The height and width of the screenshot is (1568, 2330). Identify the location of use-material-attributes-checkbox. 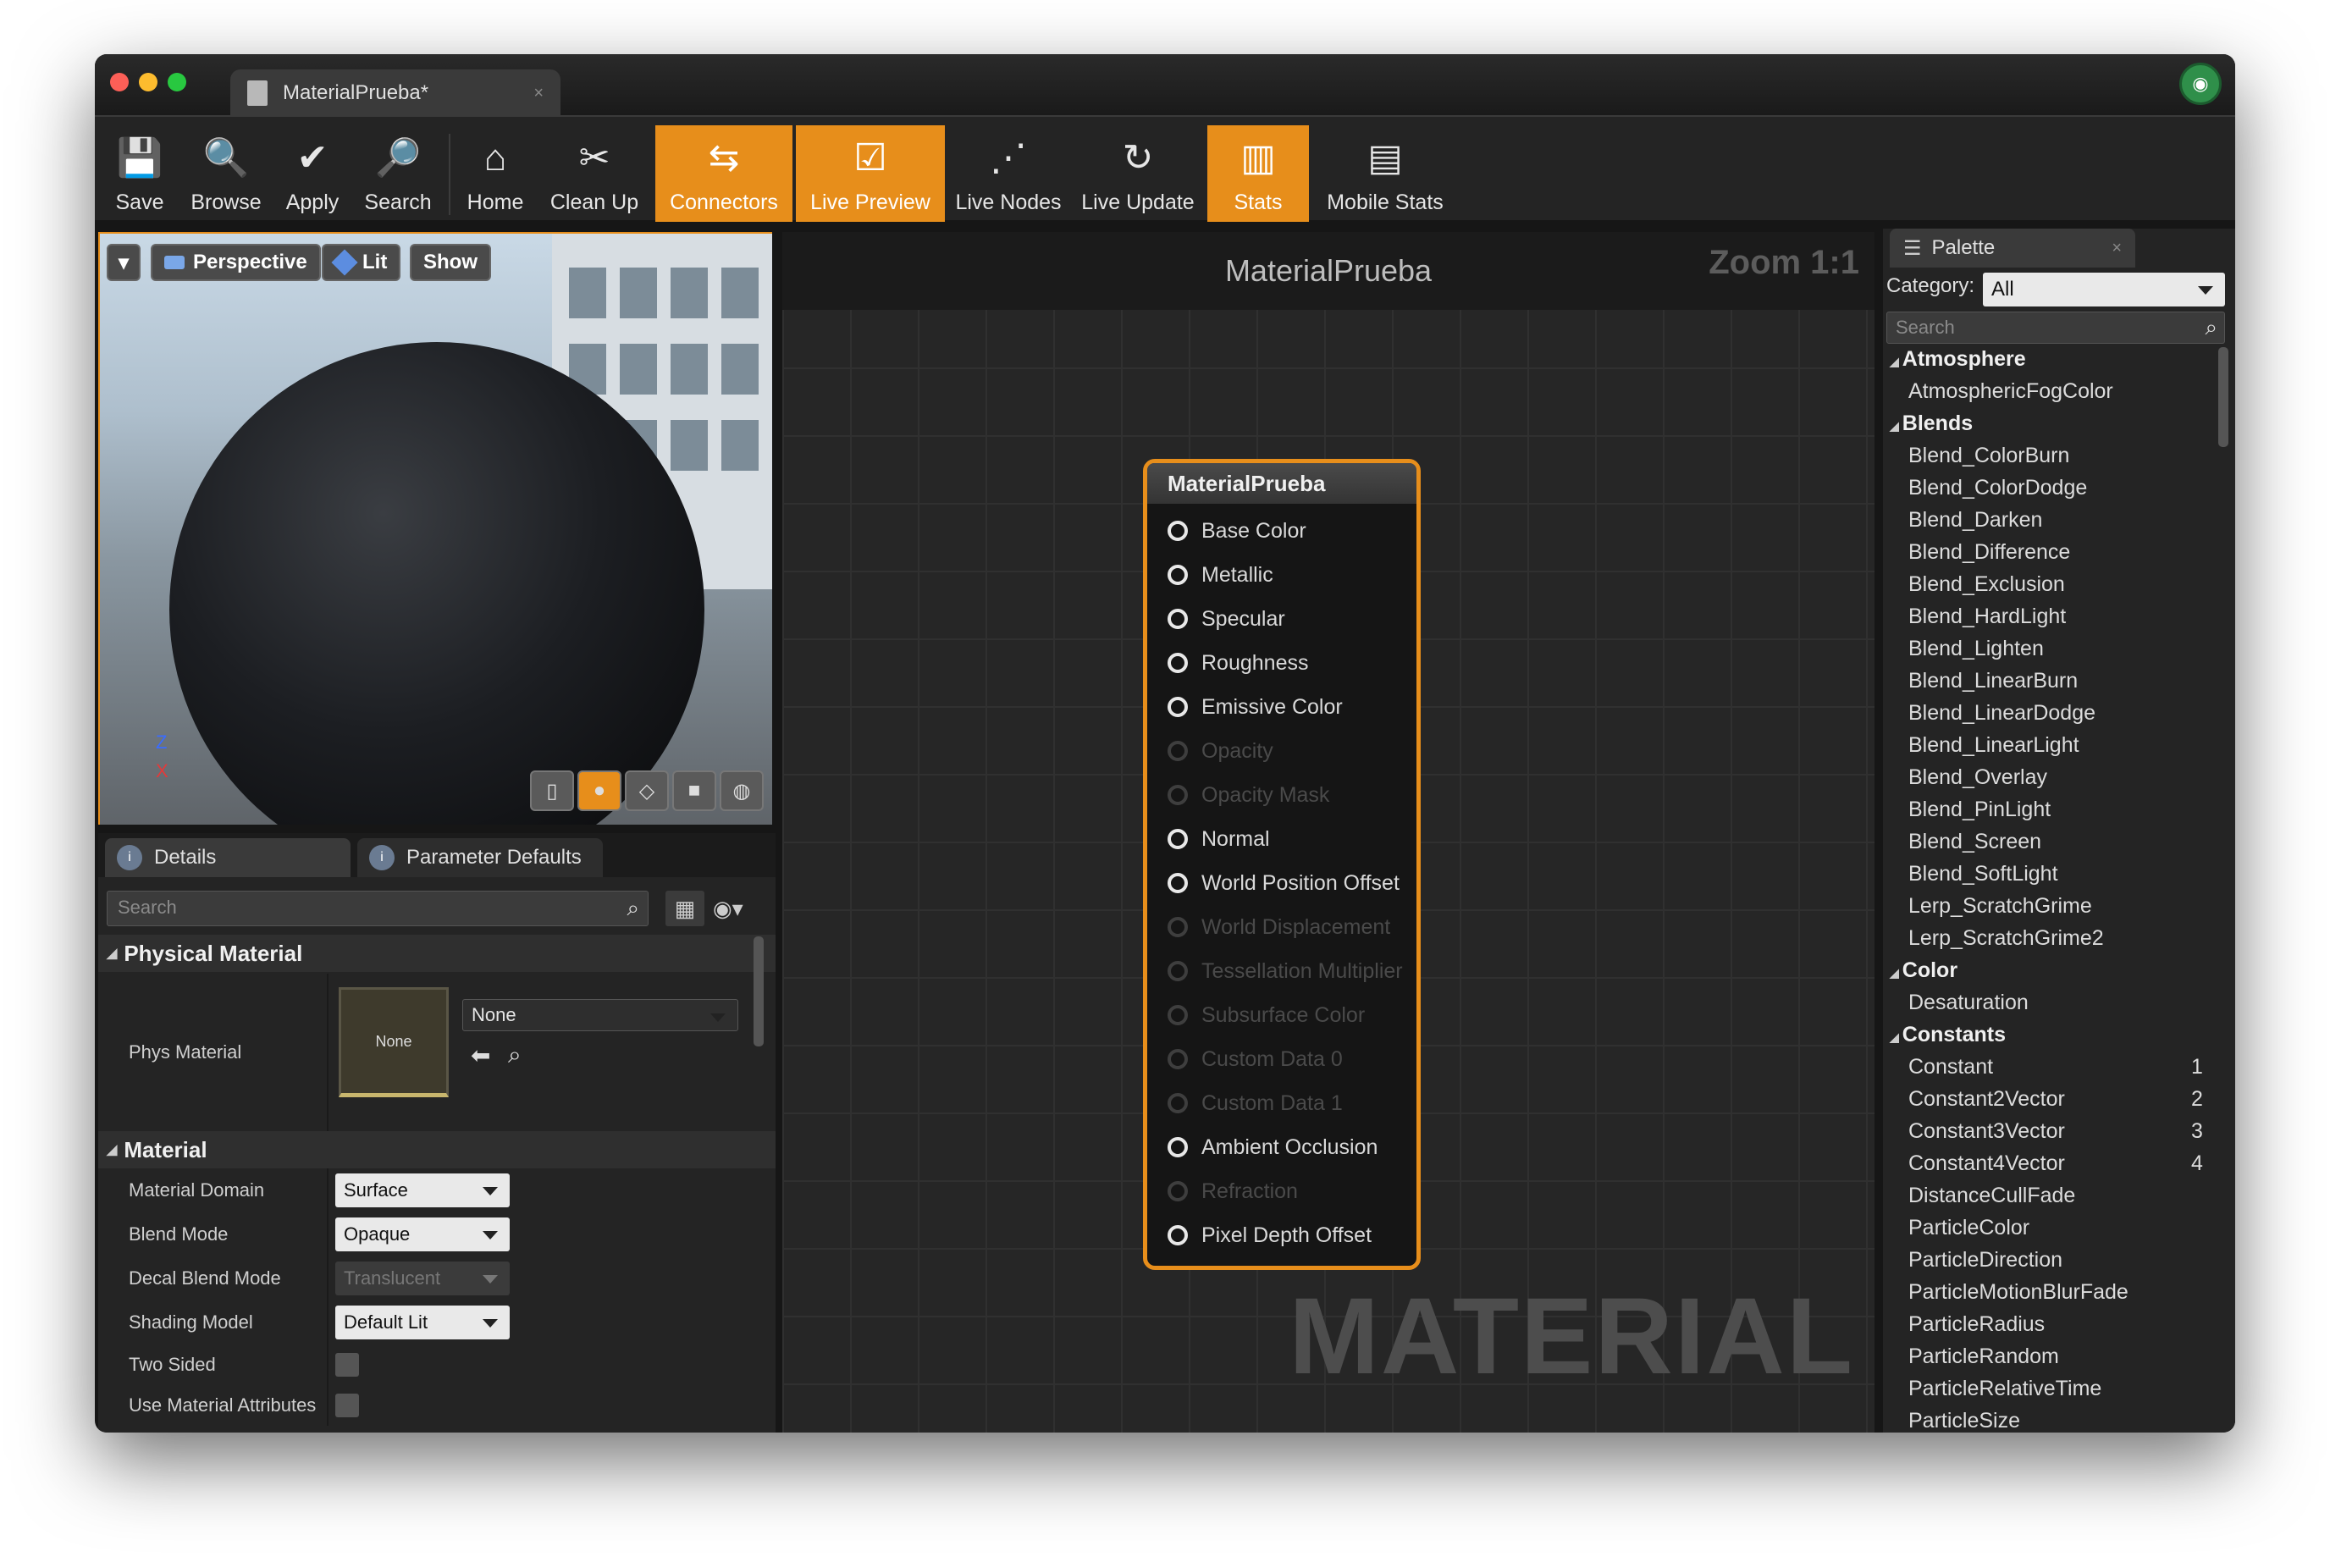
(347, 1405).